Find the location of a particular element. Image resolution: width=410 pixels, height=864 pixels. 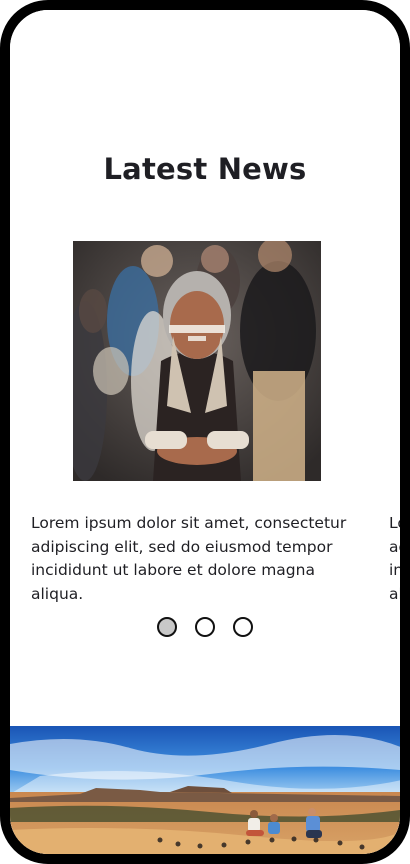

carousel-pagination is located at coordinates (205, 627).